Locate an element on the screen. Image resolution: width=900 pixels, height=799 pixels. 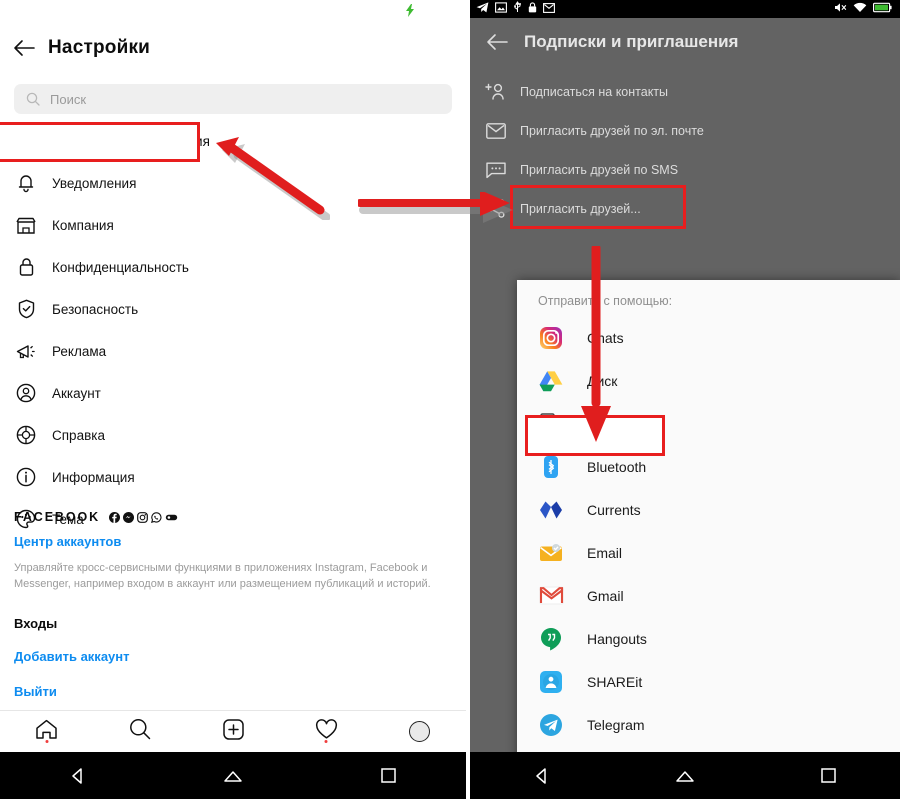
sidebar-item-label: Информация is located at coordinates (93, 477).